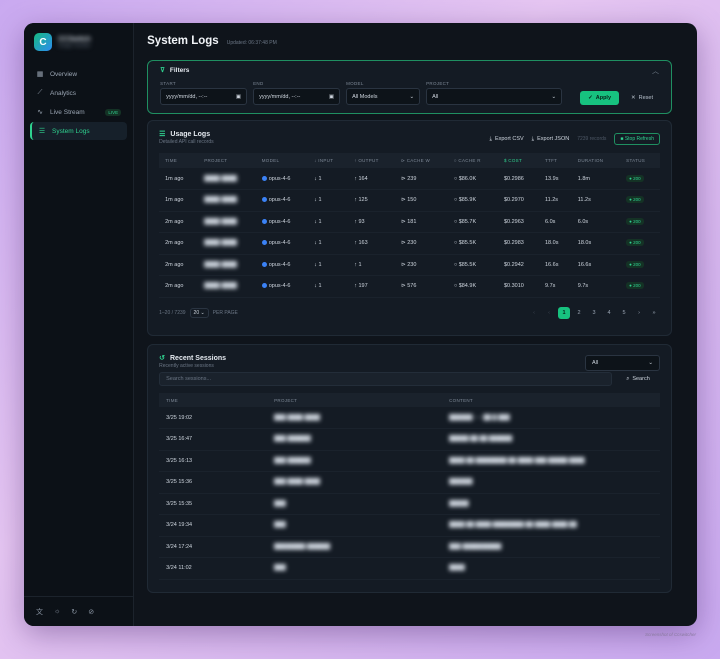 The height and width of the screenshot is (659, 720). I want to click on table-row: 3/24 11:02 ███ ████, so click(409, 568).